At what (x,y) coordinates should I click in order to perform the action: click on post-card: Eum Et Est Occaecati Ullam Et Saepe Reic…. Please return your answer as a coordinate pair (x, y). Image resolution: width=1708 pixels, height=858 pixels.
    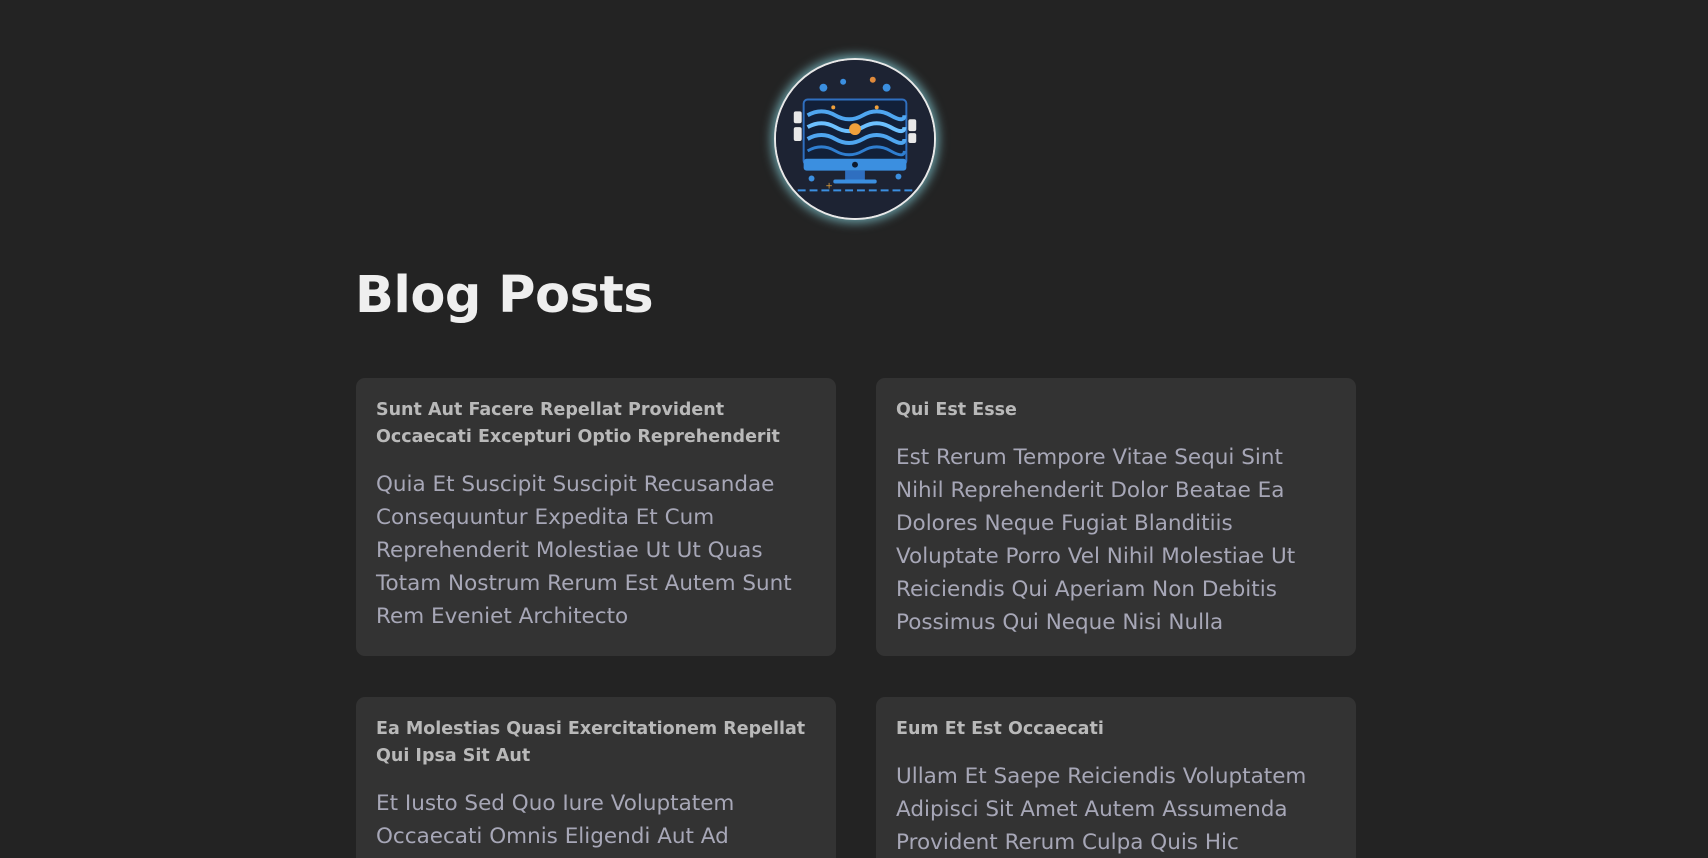
    Looking at the image, I should click on (1116, 777).